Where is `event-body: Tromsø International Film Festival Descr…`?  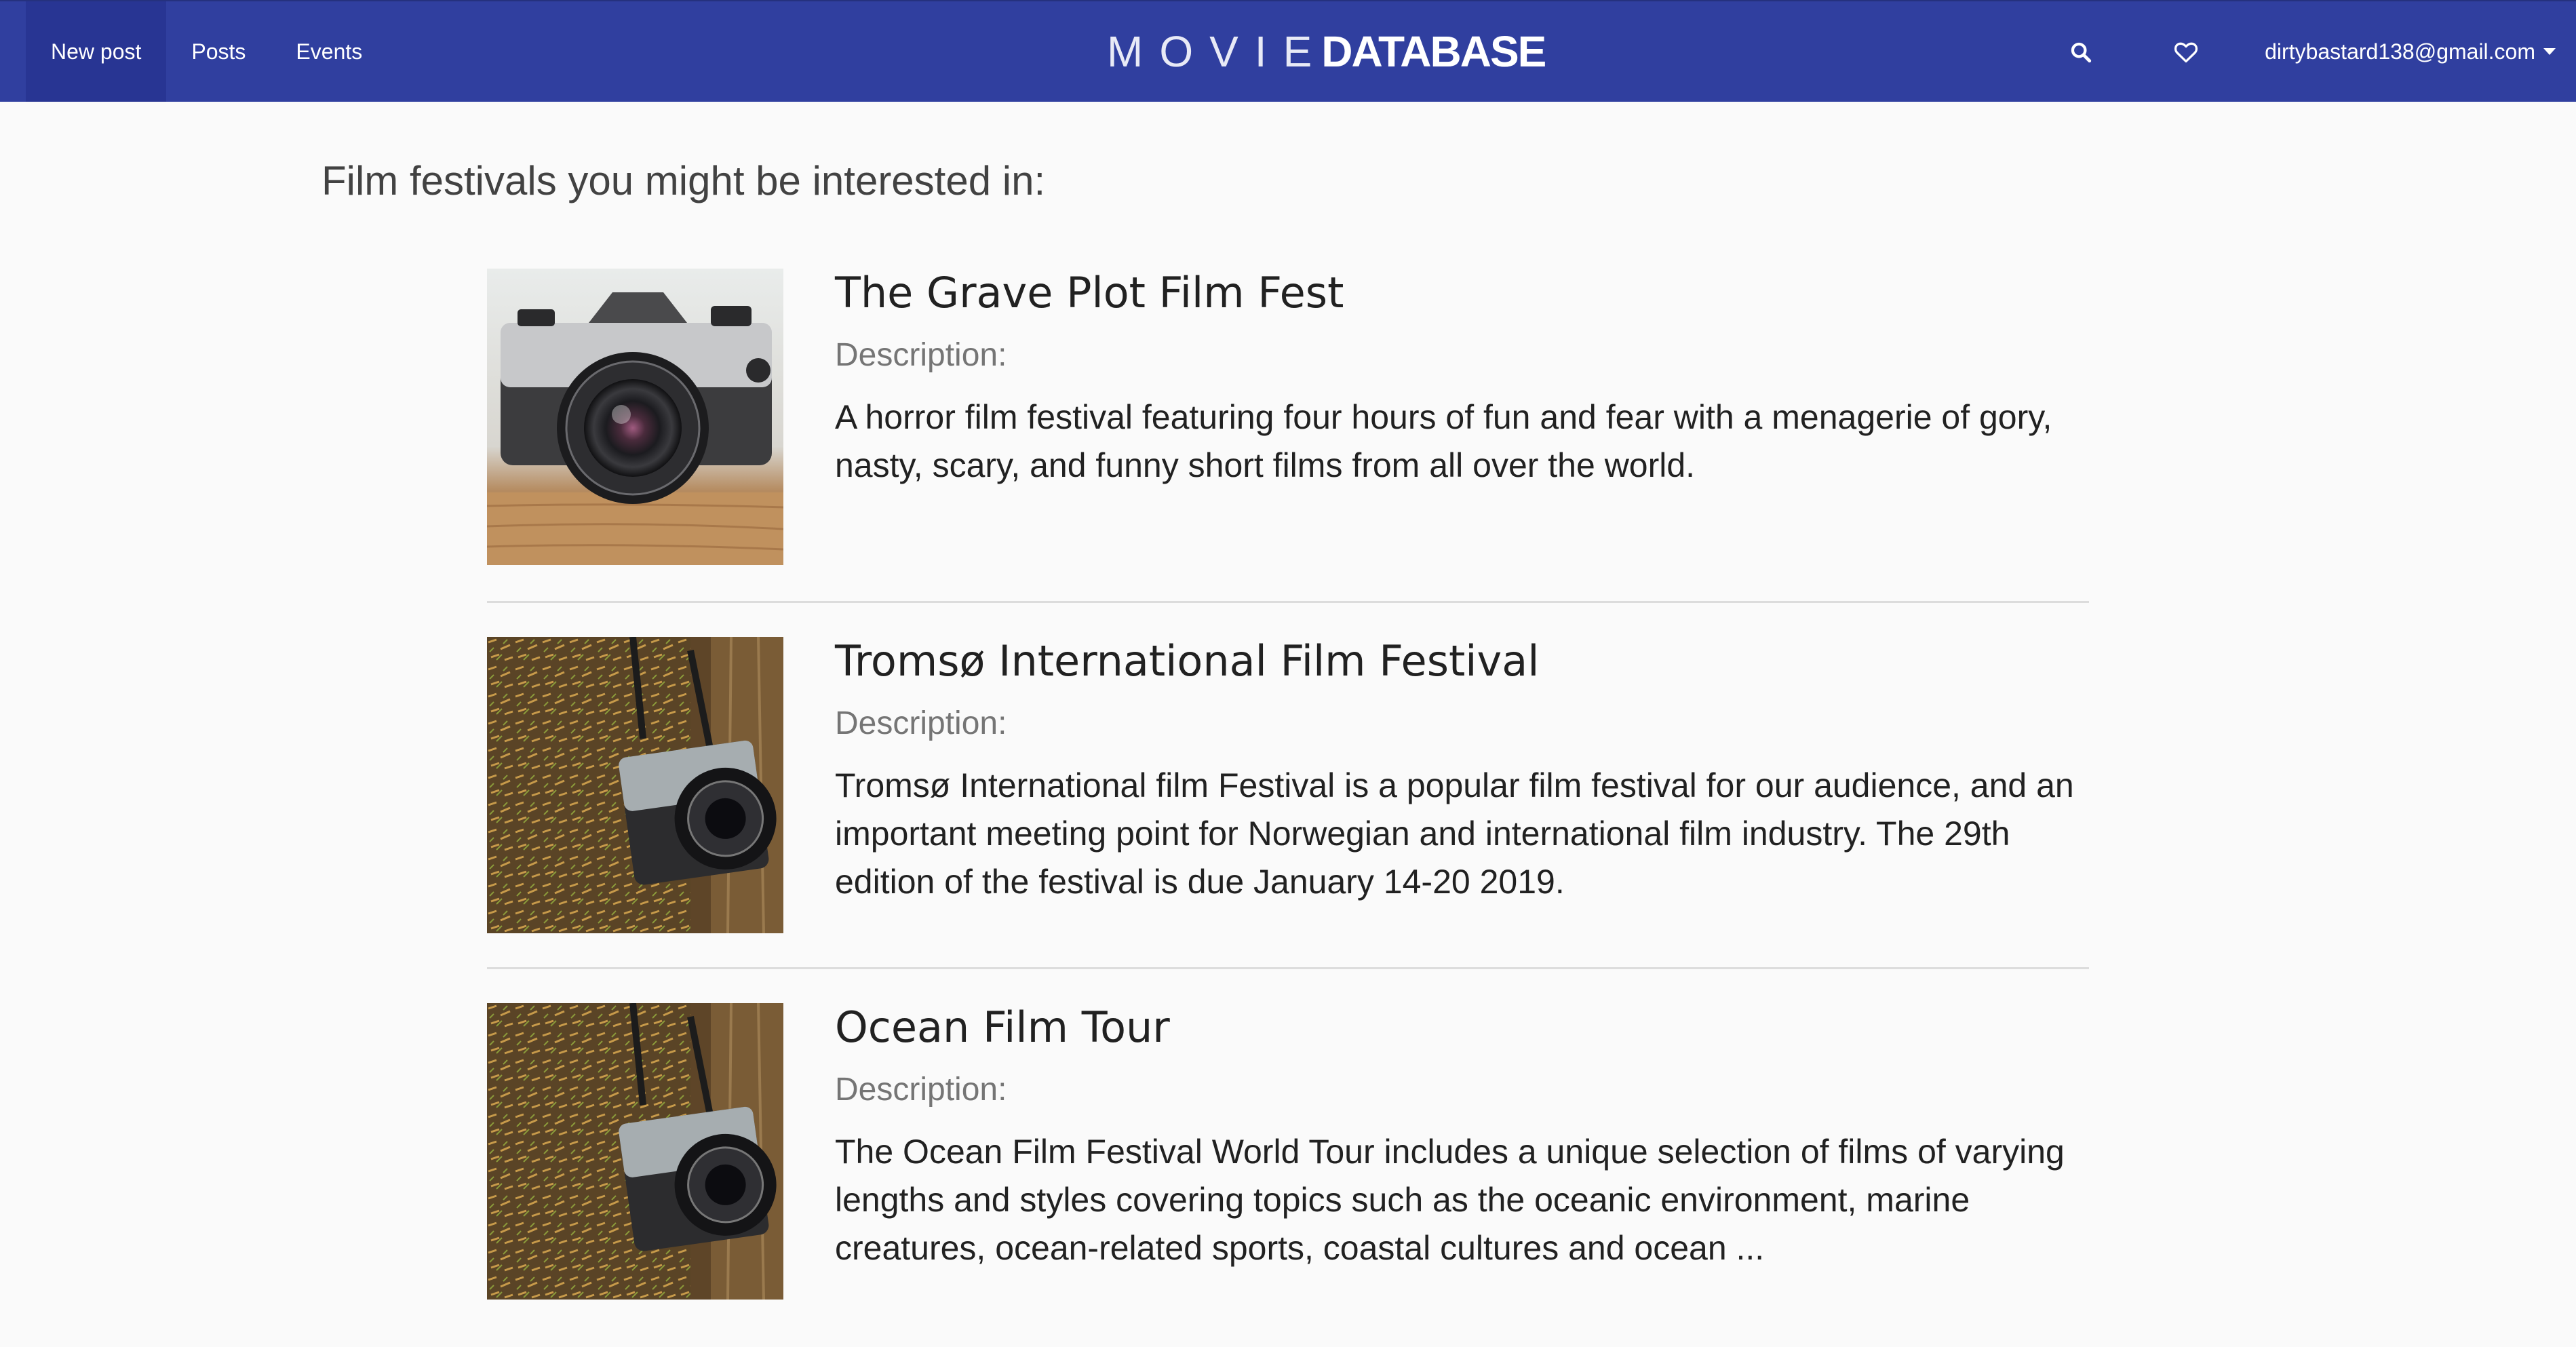
event-body: Tromsø International Film Festival Descr… is located at coordinates (1462, 771).